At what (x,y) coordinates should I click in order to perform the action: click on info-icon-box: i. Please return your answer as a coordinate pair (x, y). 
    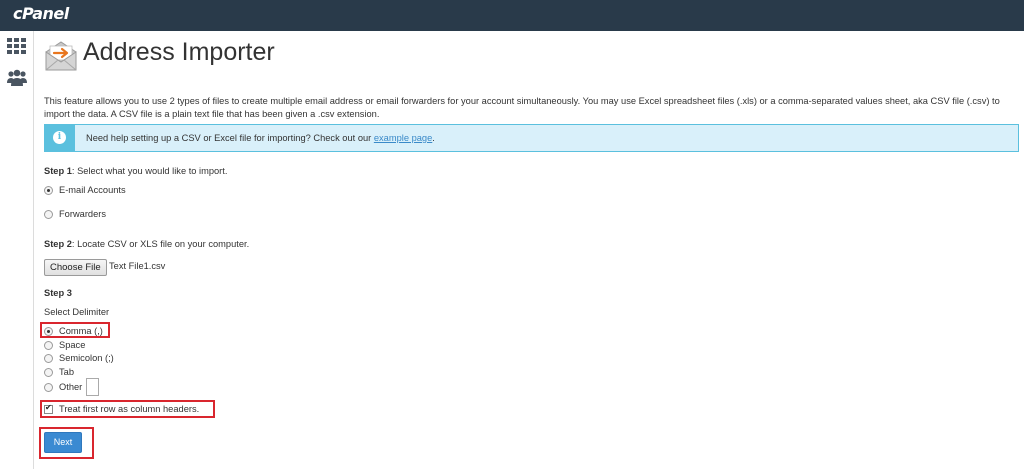
    Looking at the image, I should click on (60, 138).